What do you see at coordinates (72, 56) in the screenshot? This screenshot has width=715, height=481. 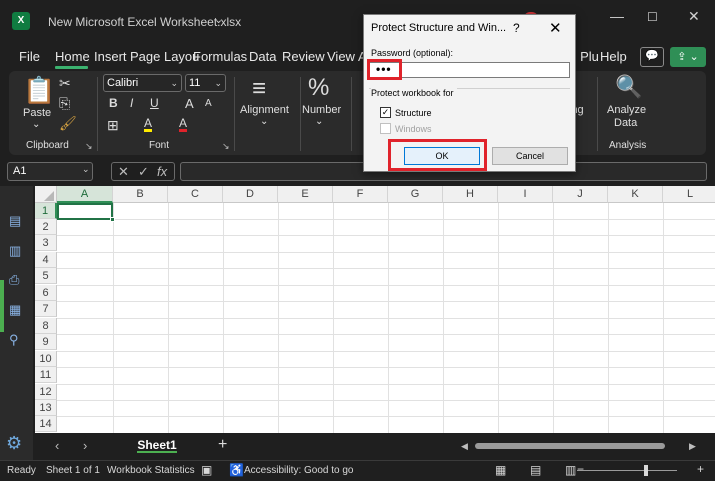 I see `tab-home: Home` at bounding box center [72, 56].